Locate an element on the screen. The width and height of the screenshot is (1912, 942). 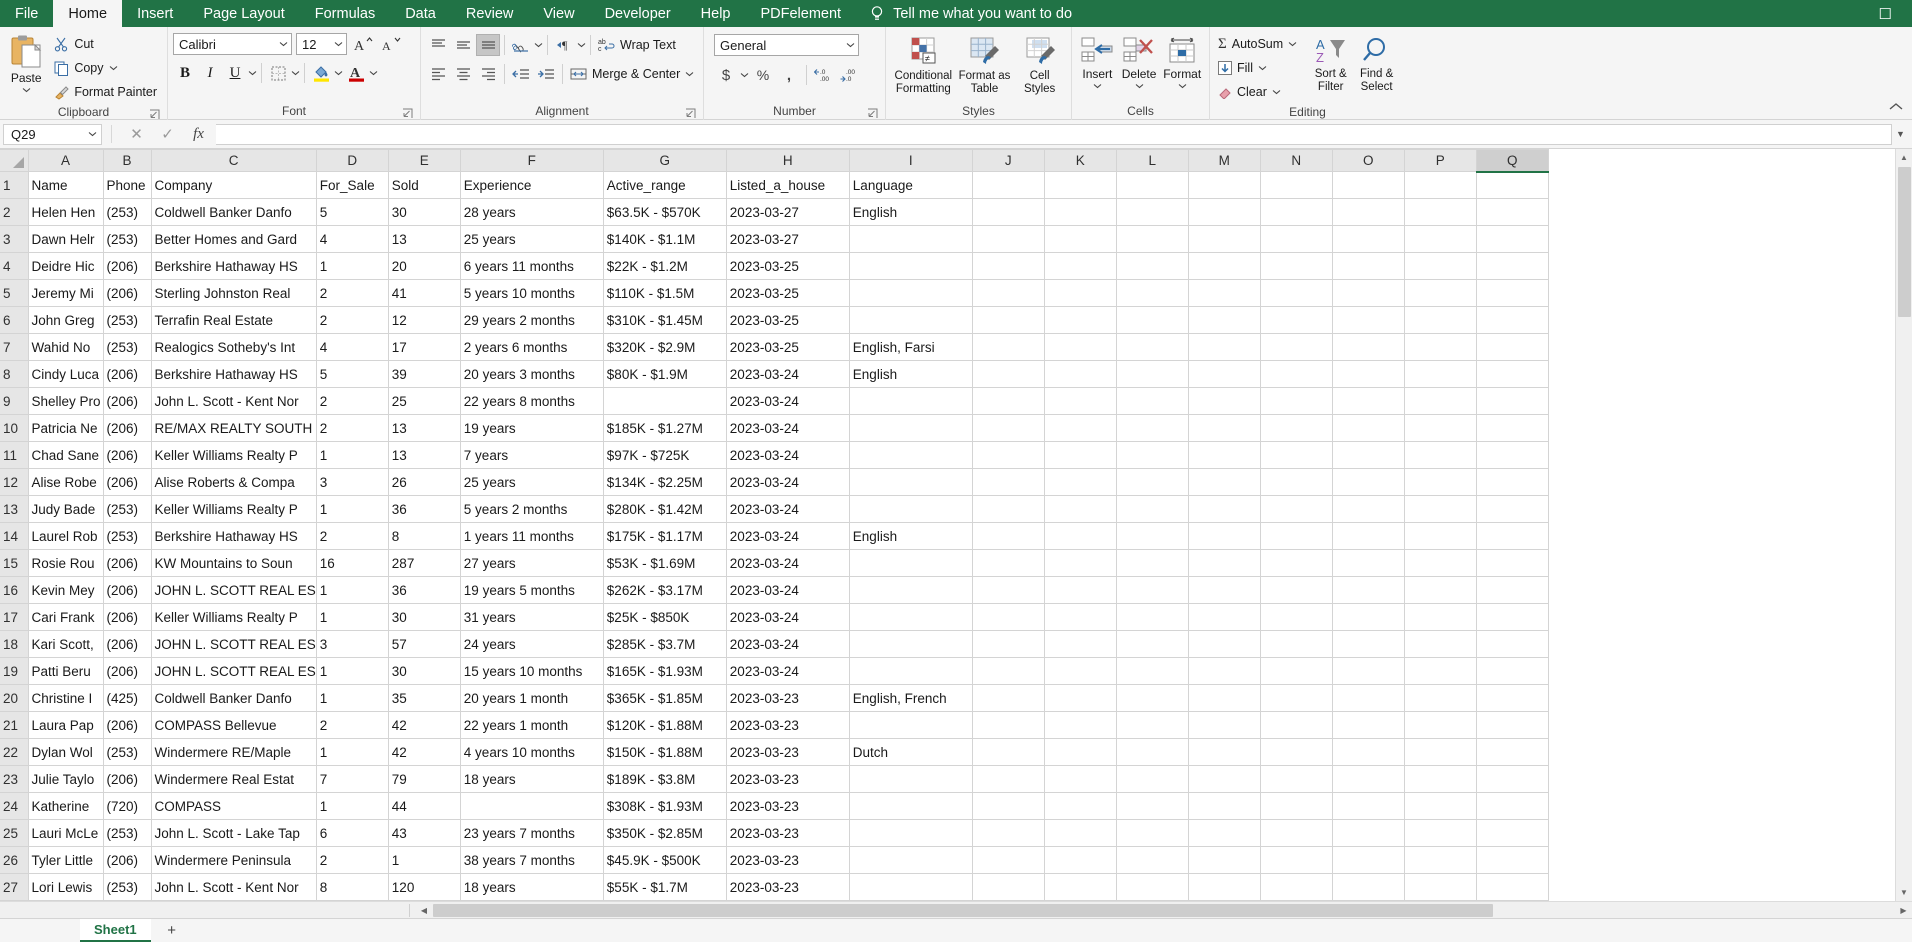
ribbon-tab-pdfelement: PDFelement is located at coordinates (800, 13).